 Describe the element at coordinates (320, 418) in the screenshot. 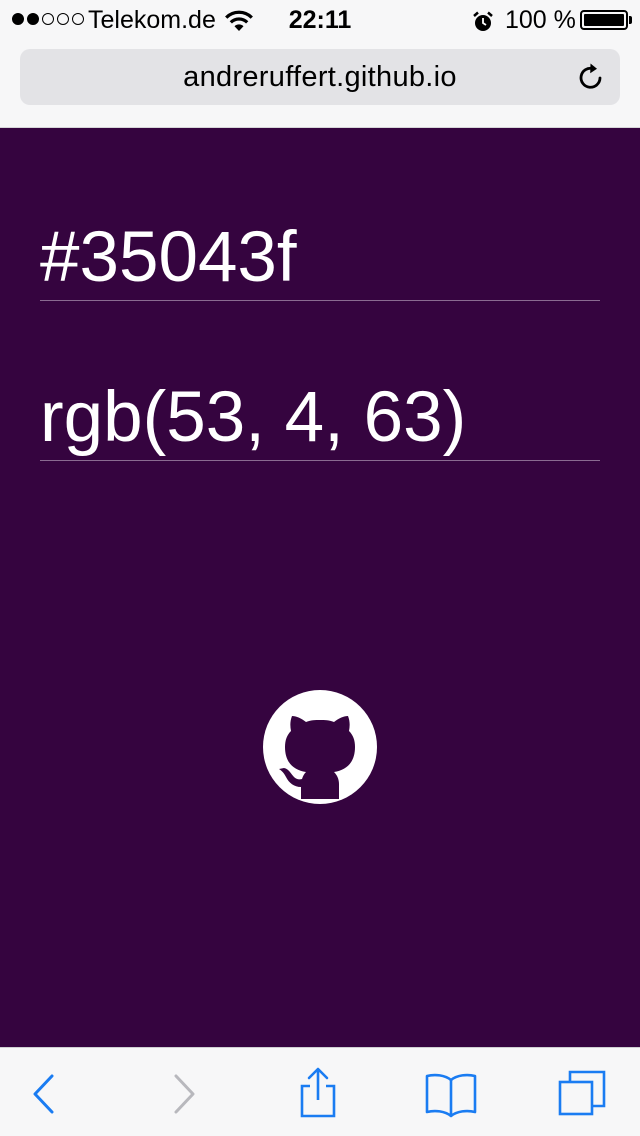

I see `rgb-color-input: rgb(53, 4, 63)` at that location.